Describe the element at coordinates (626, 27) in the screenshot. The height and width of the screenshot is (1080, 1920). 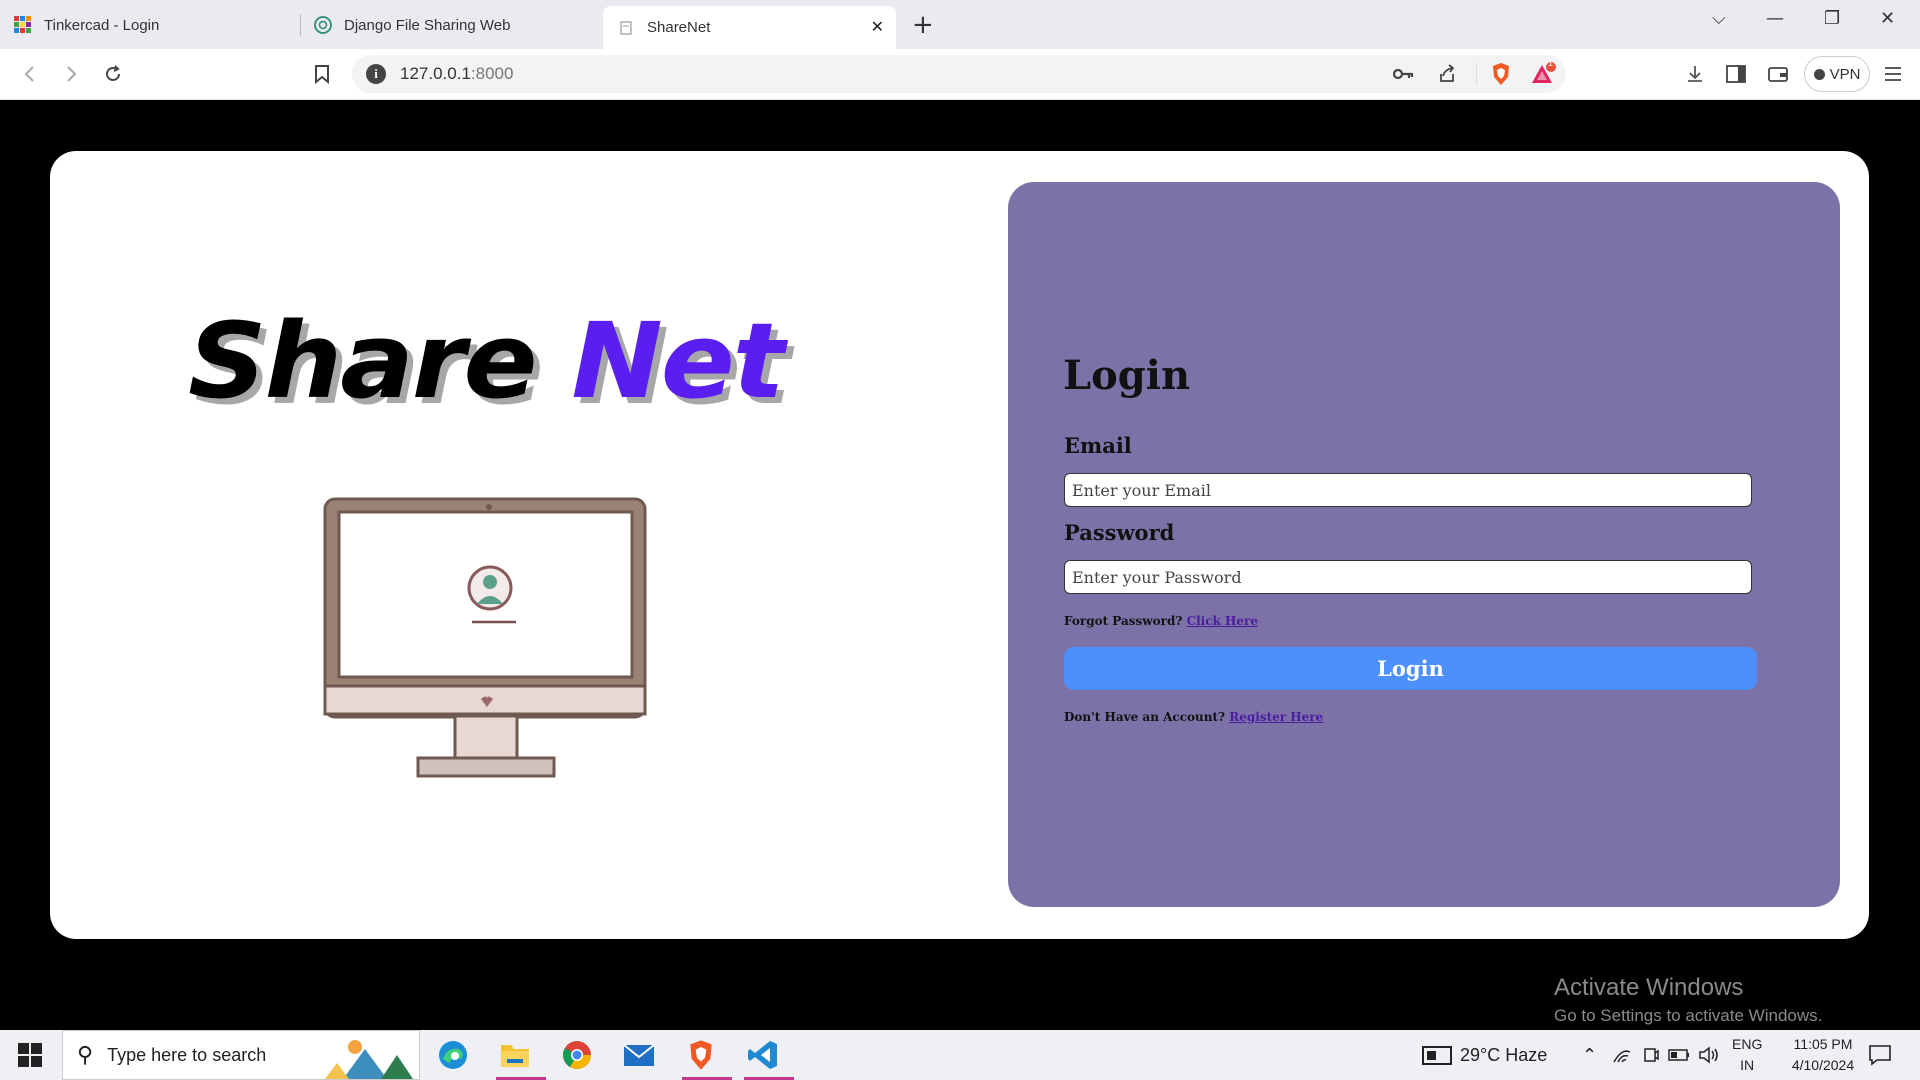
I see `page-favicon-icon` at that location.